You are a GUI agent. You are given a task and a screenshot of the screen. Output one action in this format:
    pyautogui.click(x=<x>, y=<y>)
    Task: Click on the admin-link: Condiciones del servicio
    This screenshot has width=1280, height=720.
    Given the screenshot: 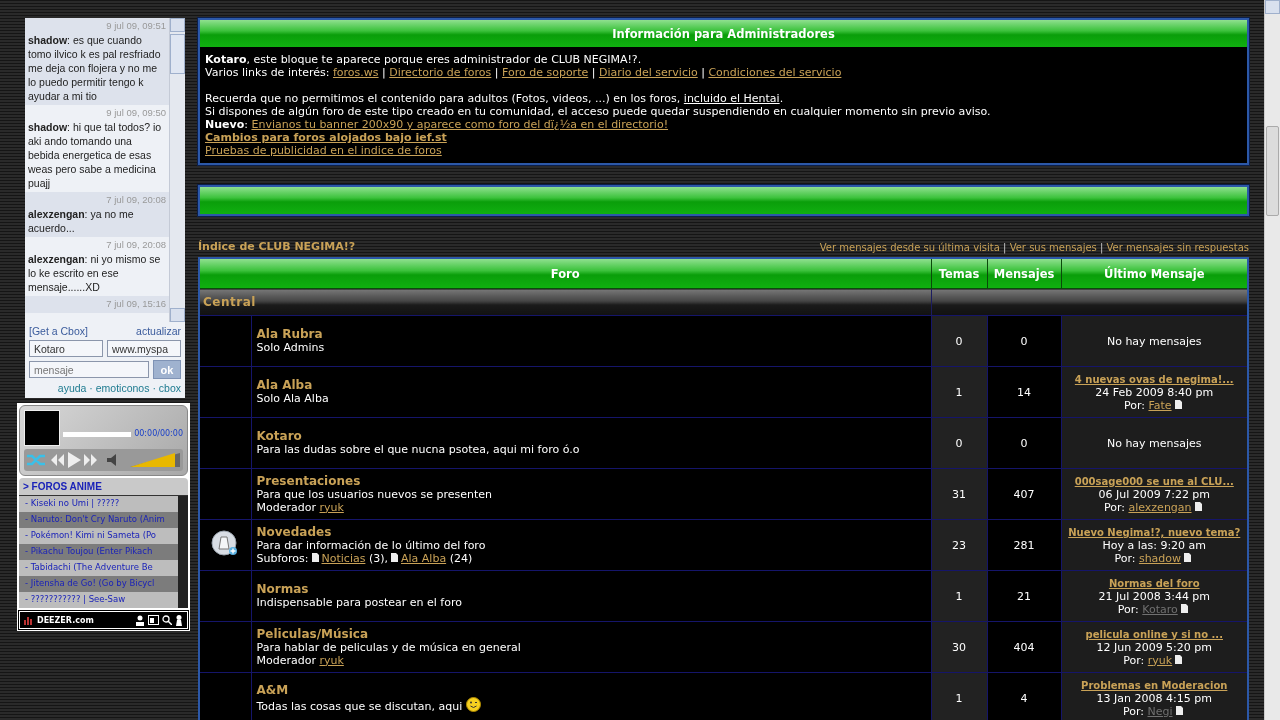 What is the action you would take?
    pyautogui.click(x=775, y=72)
    